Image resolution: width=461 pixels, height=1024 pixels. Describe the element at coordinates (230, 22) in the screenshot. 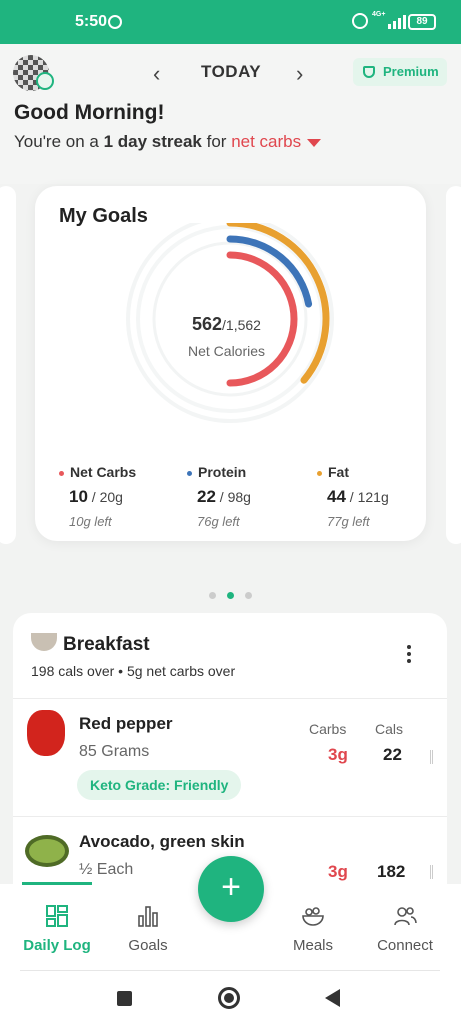

I see `status-bar: 5:50 4G+ 89` at that location.